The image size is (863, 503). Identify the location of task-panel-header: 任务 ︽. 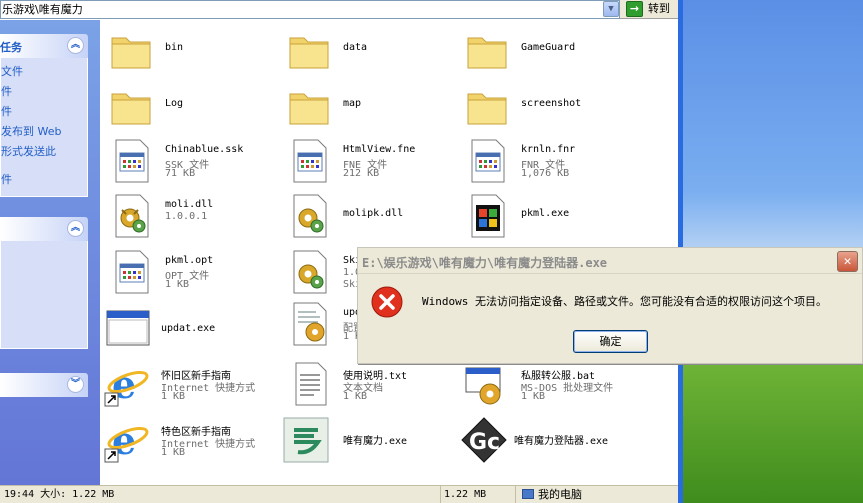
(44, 46).